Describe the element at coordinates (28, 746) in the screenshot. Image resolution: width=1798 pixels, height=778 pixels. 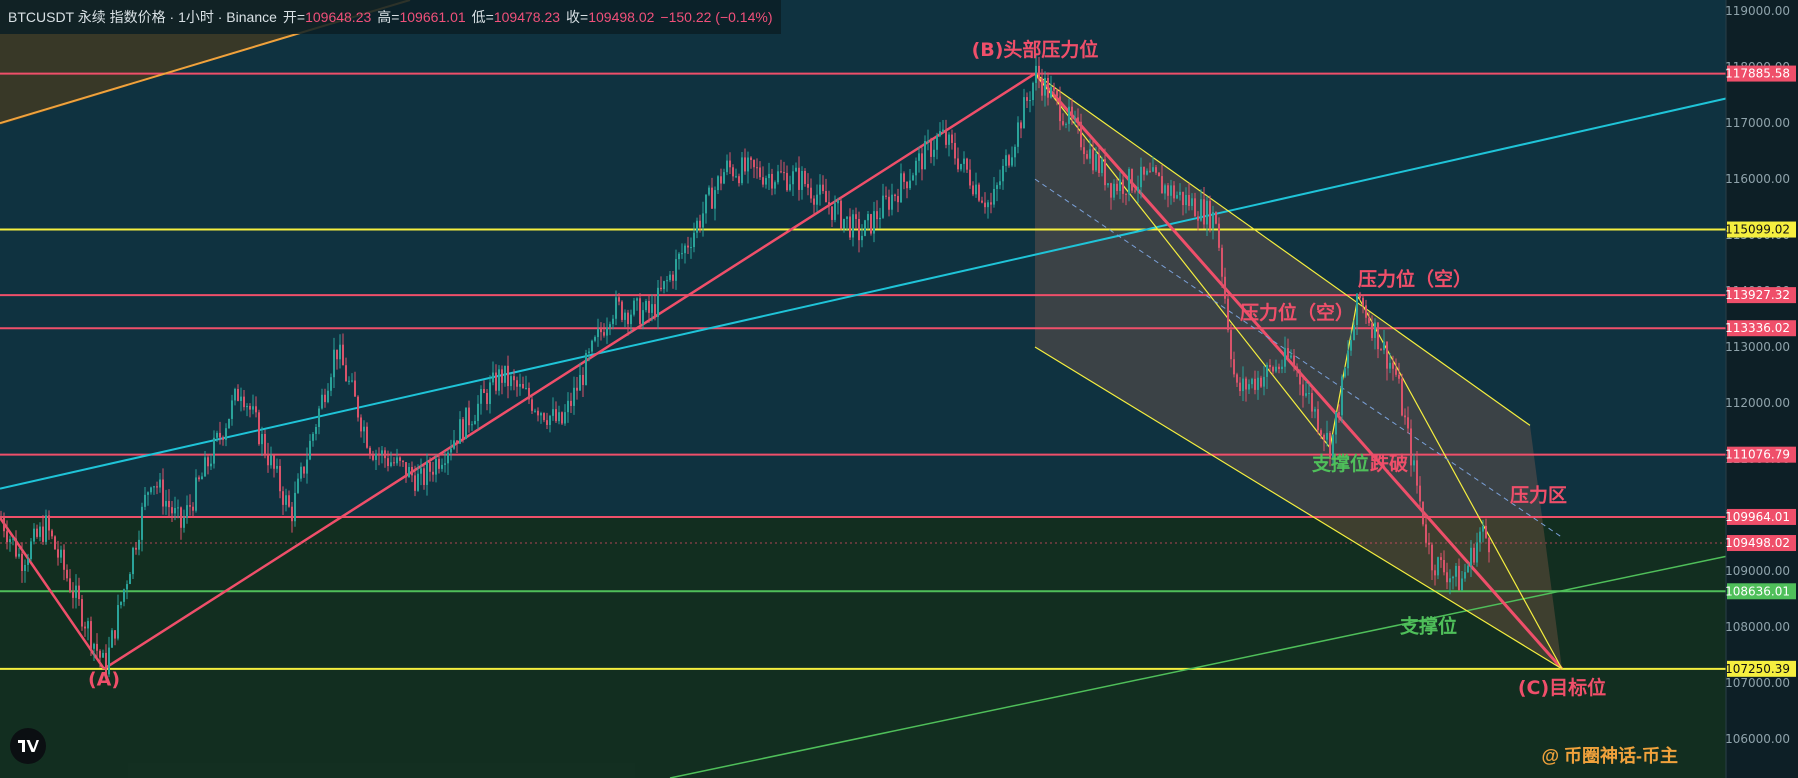
I see `tradingview-logo-icon` at that location.